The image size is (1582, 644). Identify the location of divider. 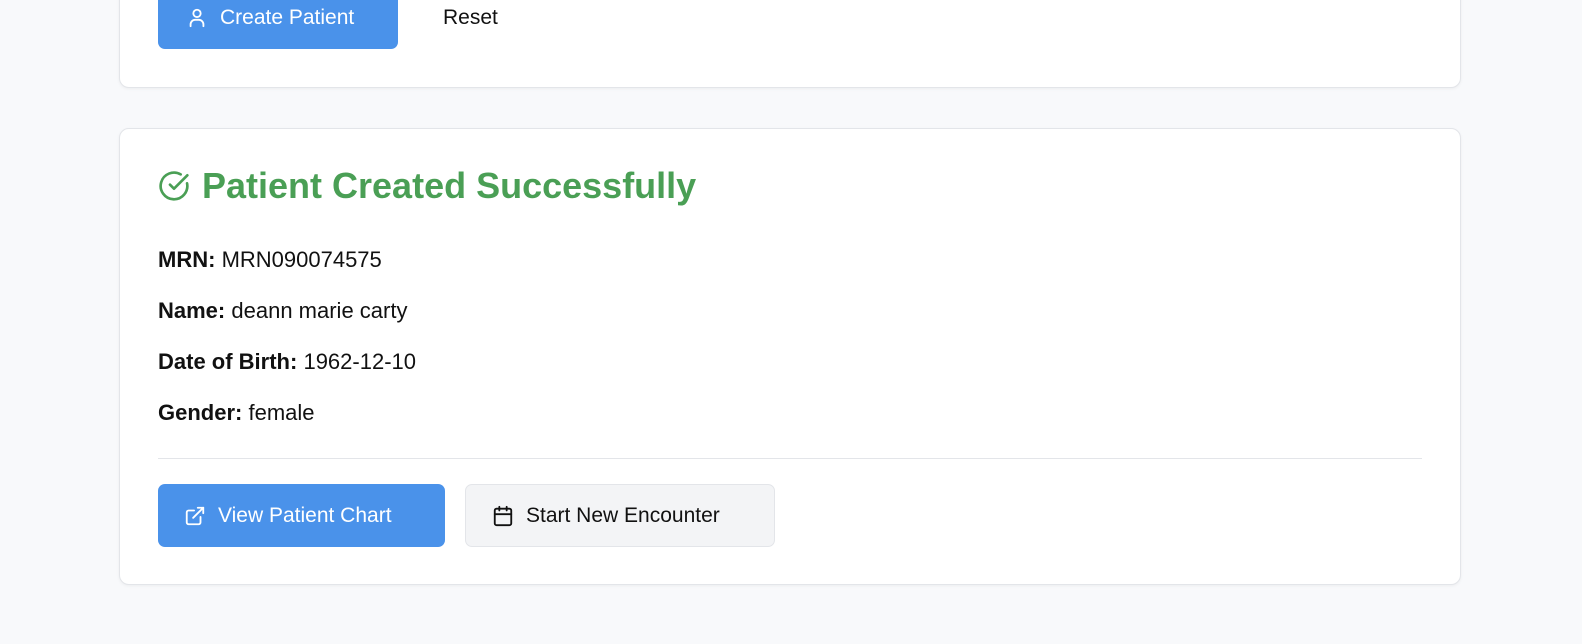
(790, 458).